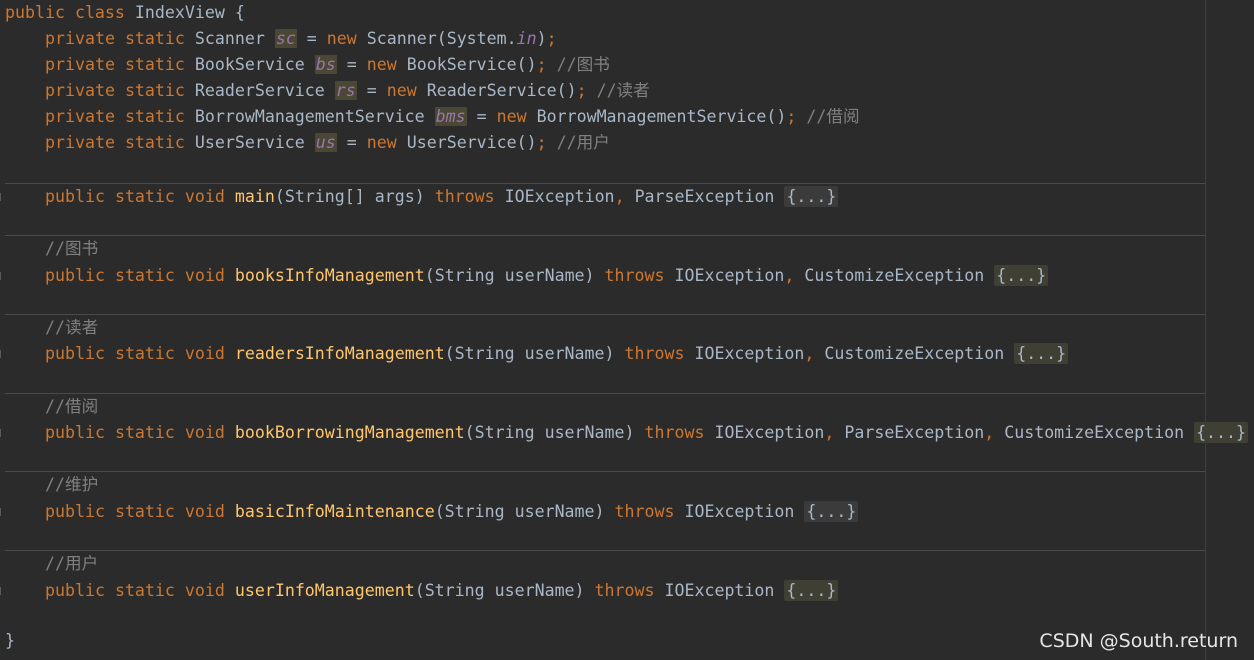 The width and height of the screenshot is (1254, 660). What do you see at coordinates (324, 590) in the screenshot?
I see `method-name: userInfoManagement` at bounding box center [324, 590].